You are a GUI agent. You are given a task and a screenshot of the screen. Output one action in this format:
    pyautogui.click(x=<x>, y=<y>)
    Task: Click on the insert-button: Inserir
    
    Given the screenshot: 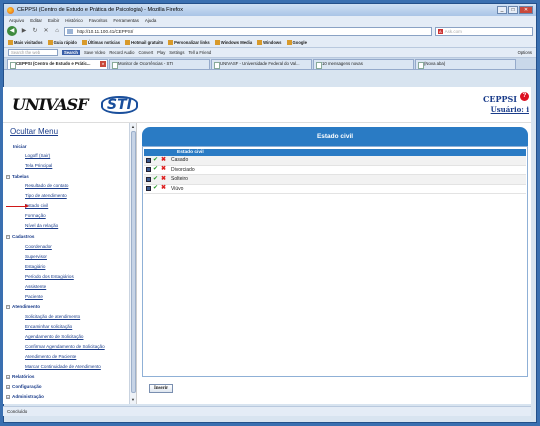 What is the action you would take?
    pyautogui.click(x=161, y=388)
    